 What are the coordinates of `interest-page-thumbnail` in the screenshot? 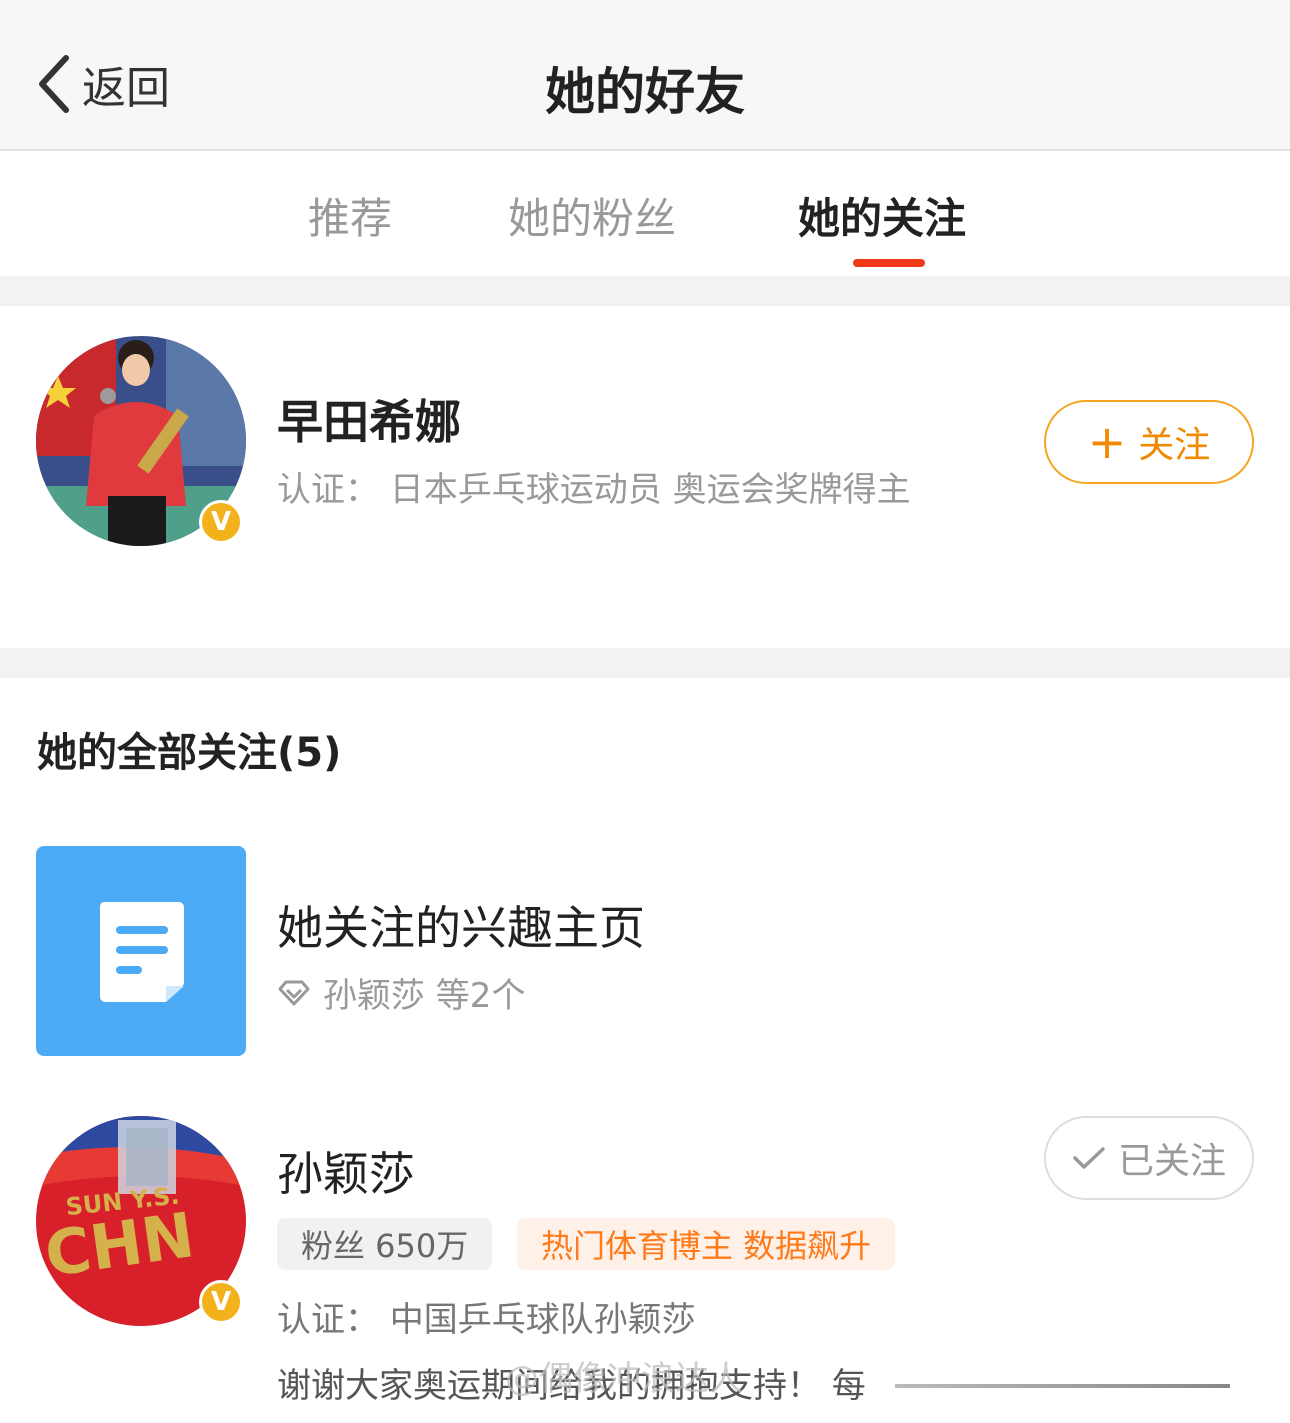 It's located at (141, 951).